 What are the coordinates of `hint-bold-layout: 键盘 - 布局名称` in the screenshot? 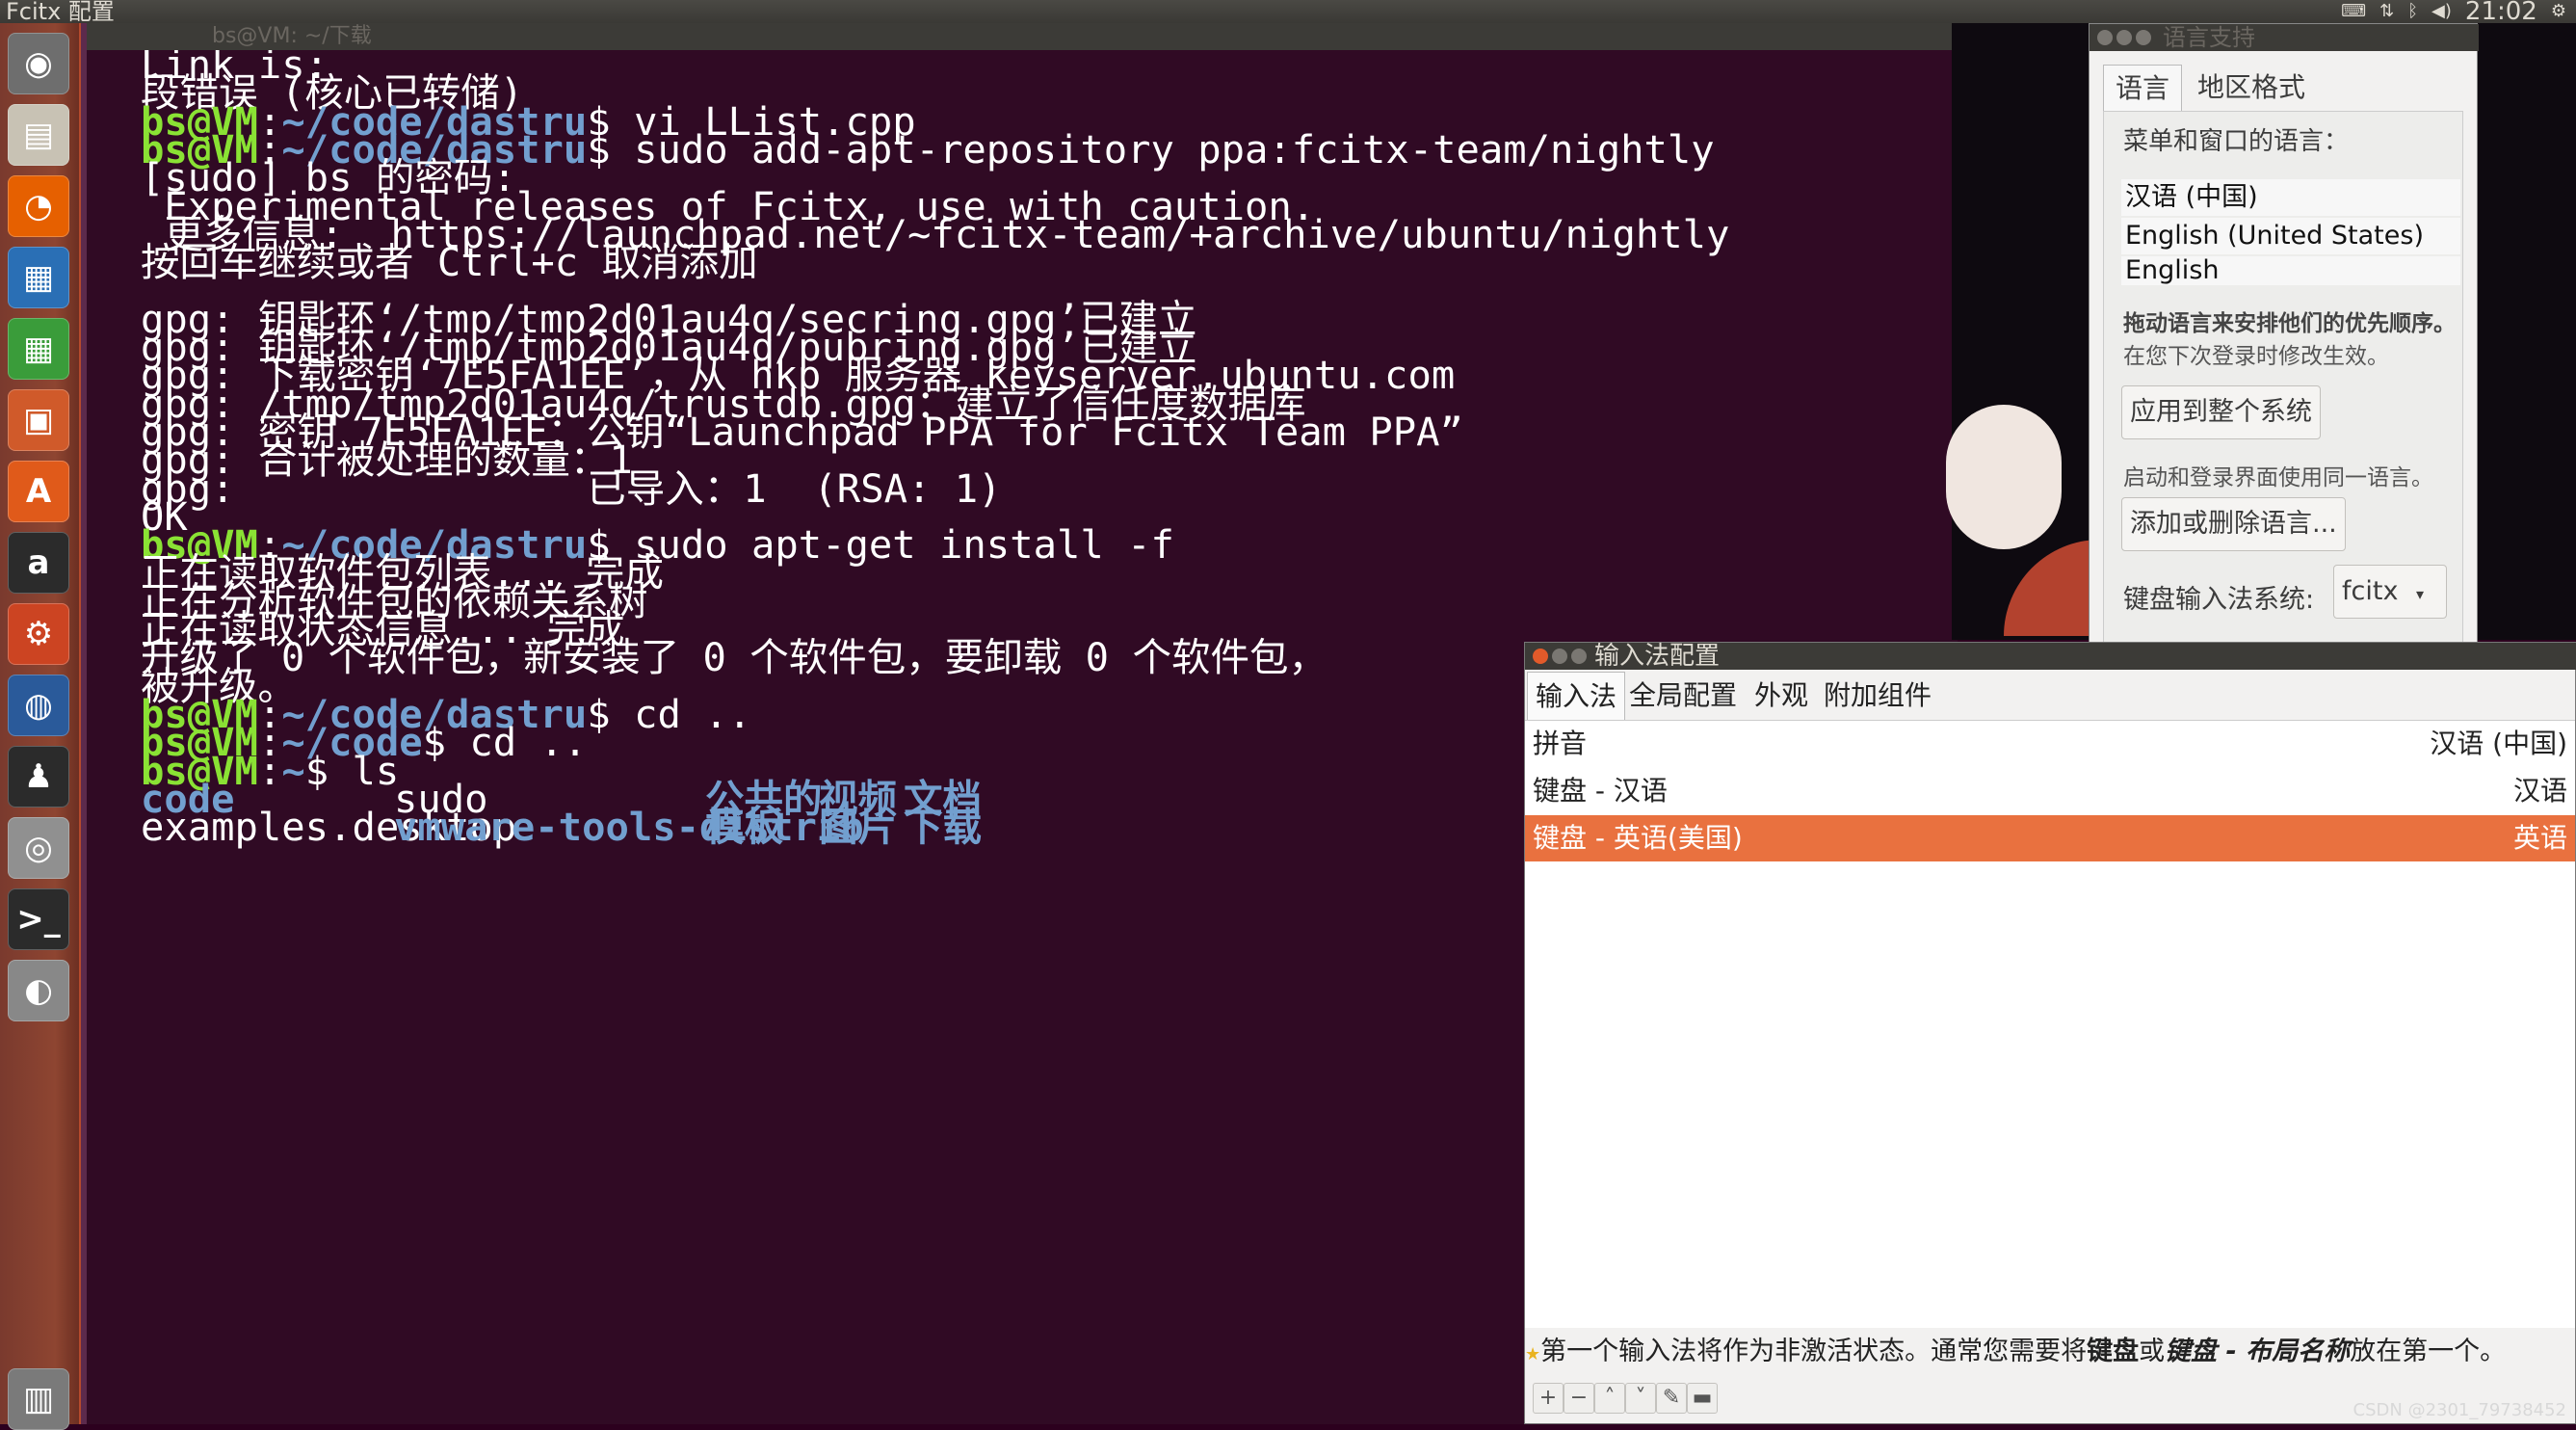 It's located at (2258, 1351).